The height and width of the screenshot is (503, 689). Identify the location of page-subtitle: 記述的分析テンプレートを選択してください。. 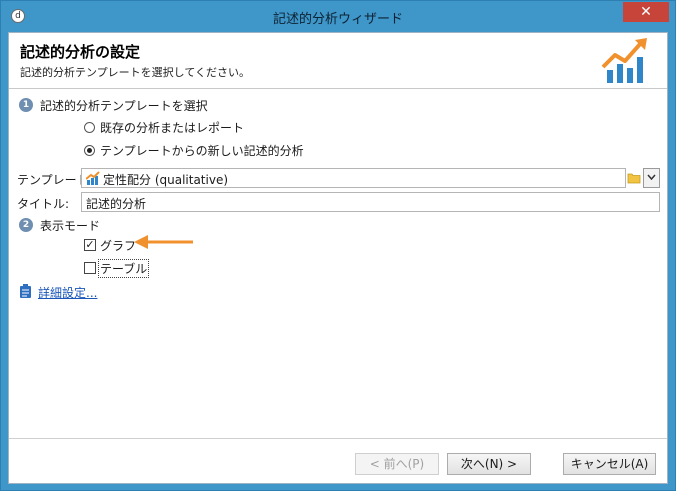
(135, 72).